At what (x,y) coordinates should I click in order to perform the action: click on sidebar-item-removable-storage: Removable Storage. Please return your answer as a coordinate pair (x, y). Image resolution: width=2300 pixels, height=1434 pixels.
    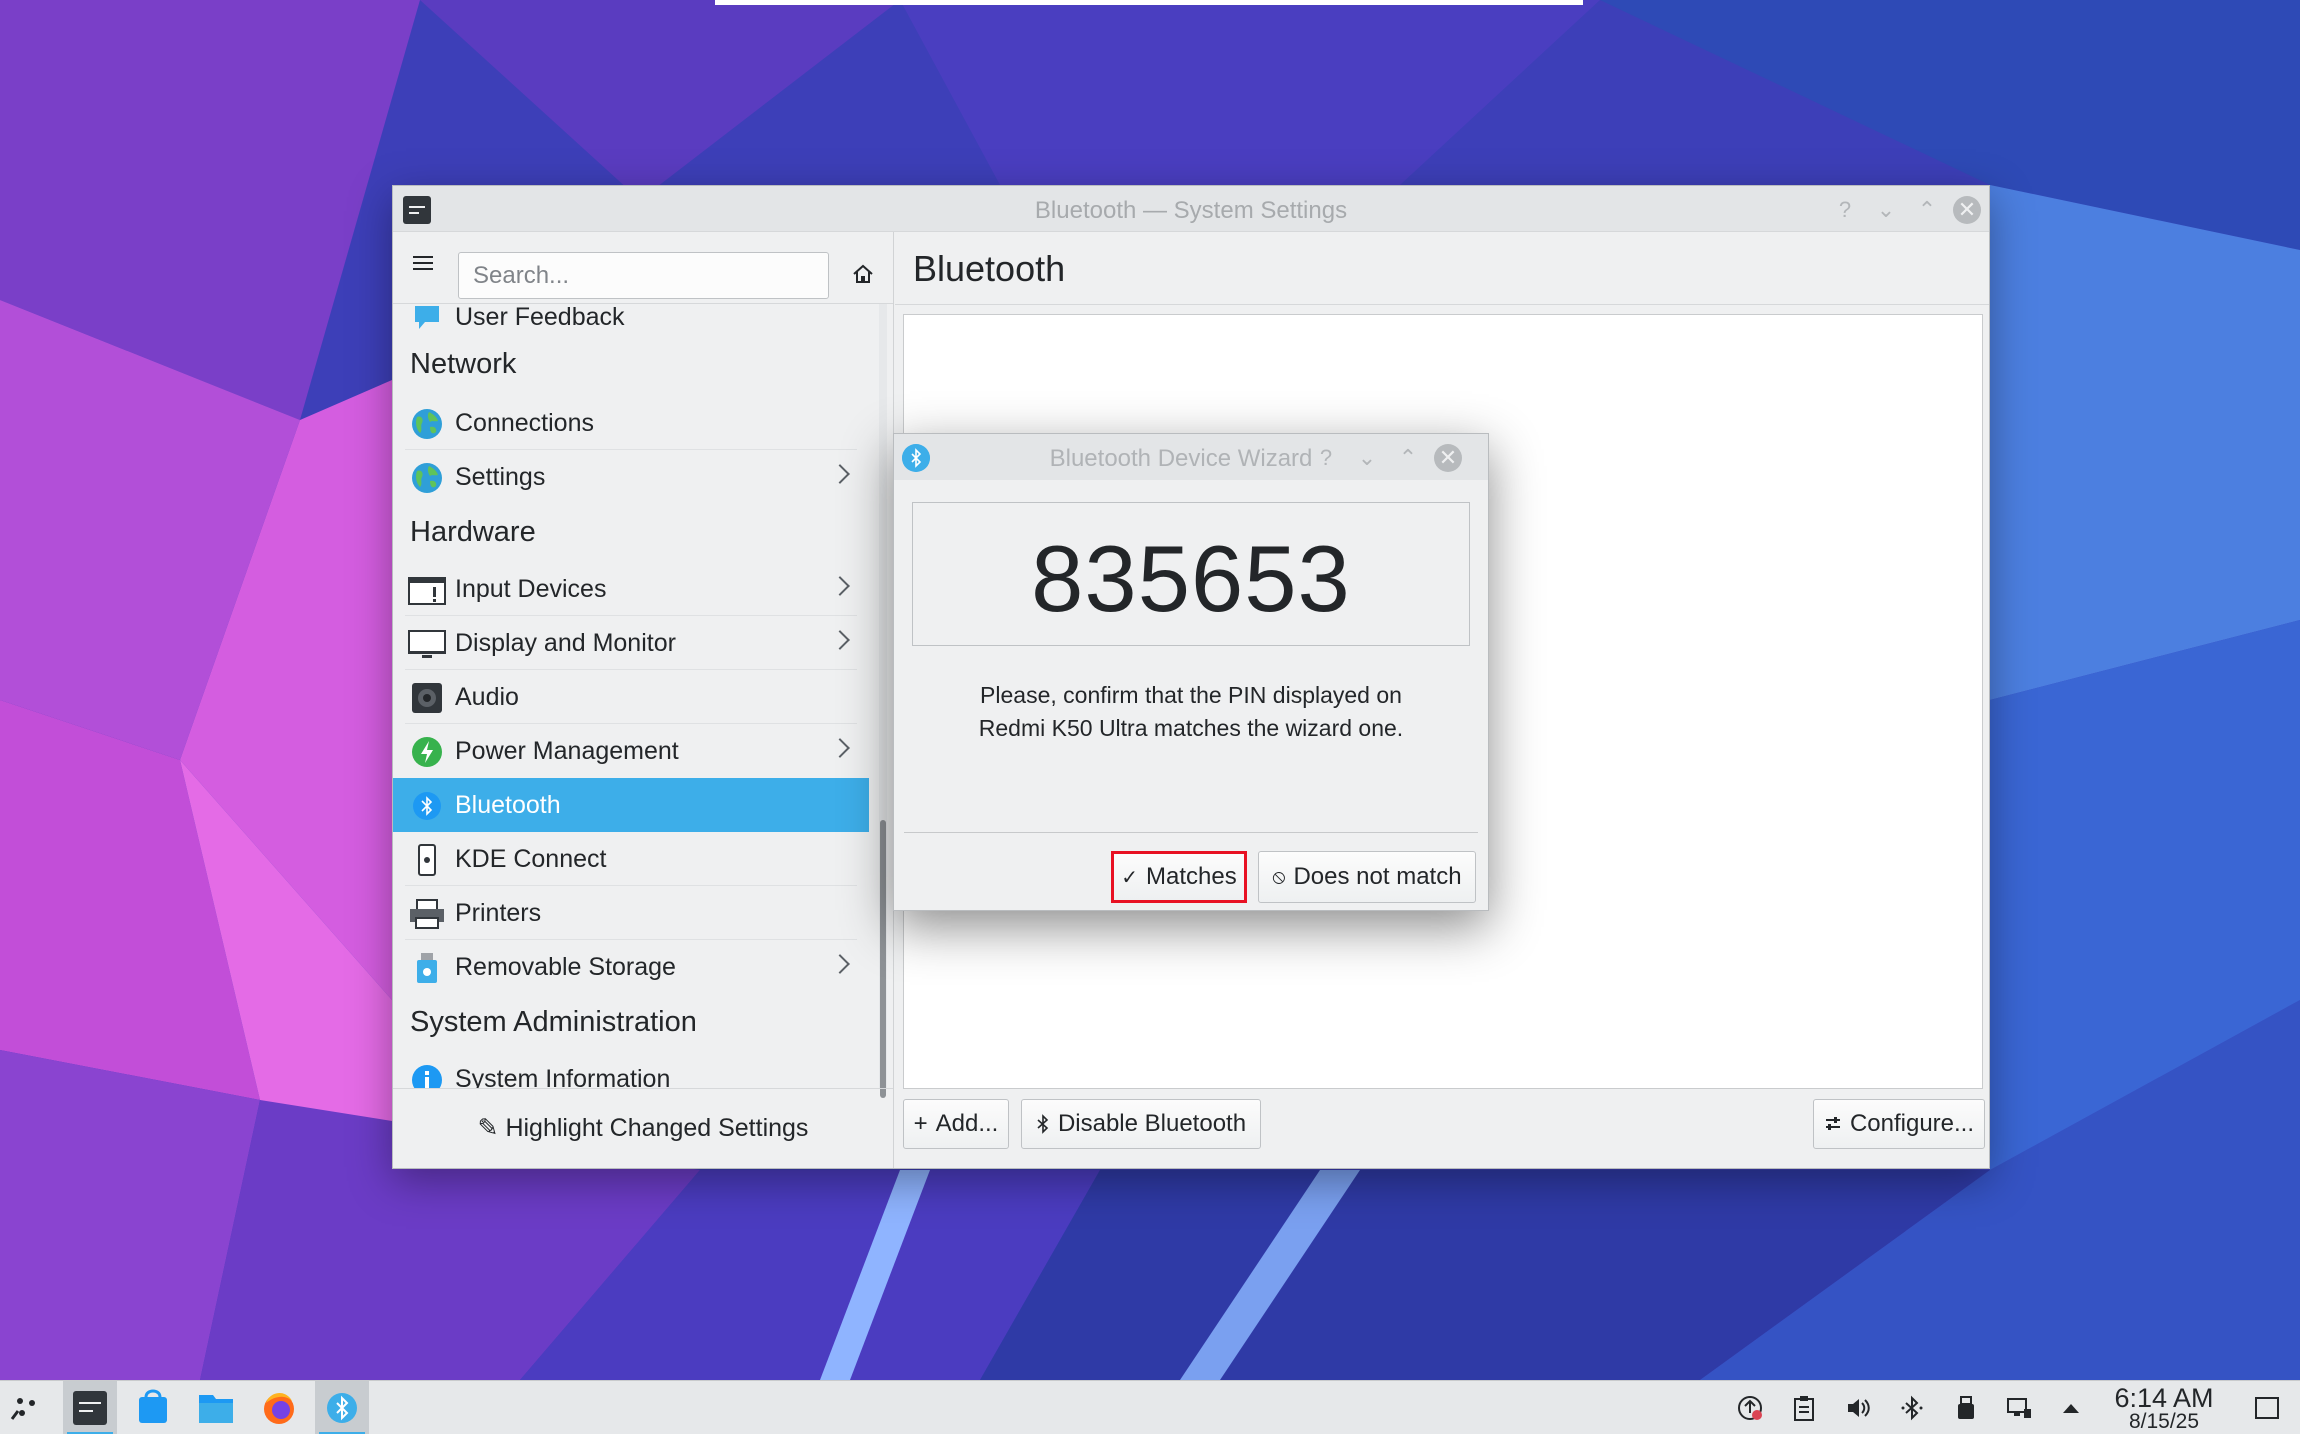
    Looking at the image, I should click on (631, 967).